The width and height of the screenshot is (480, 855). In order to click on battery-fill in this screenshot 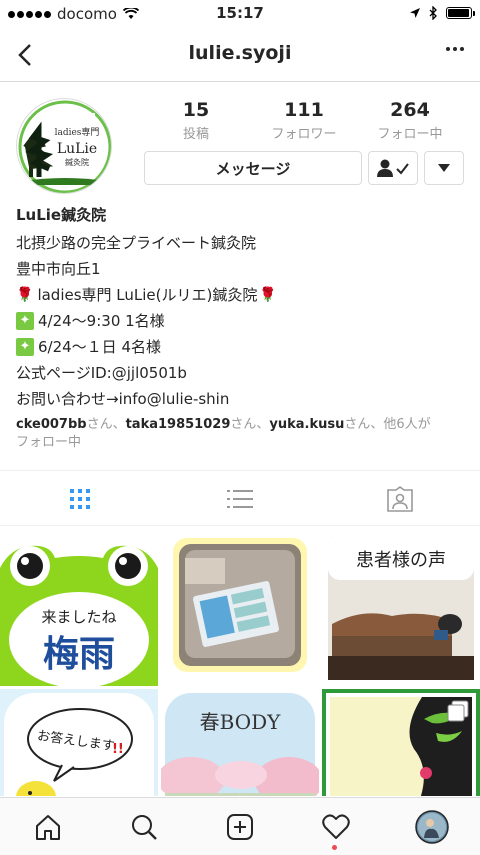, I will do `click(458, 13)`.